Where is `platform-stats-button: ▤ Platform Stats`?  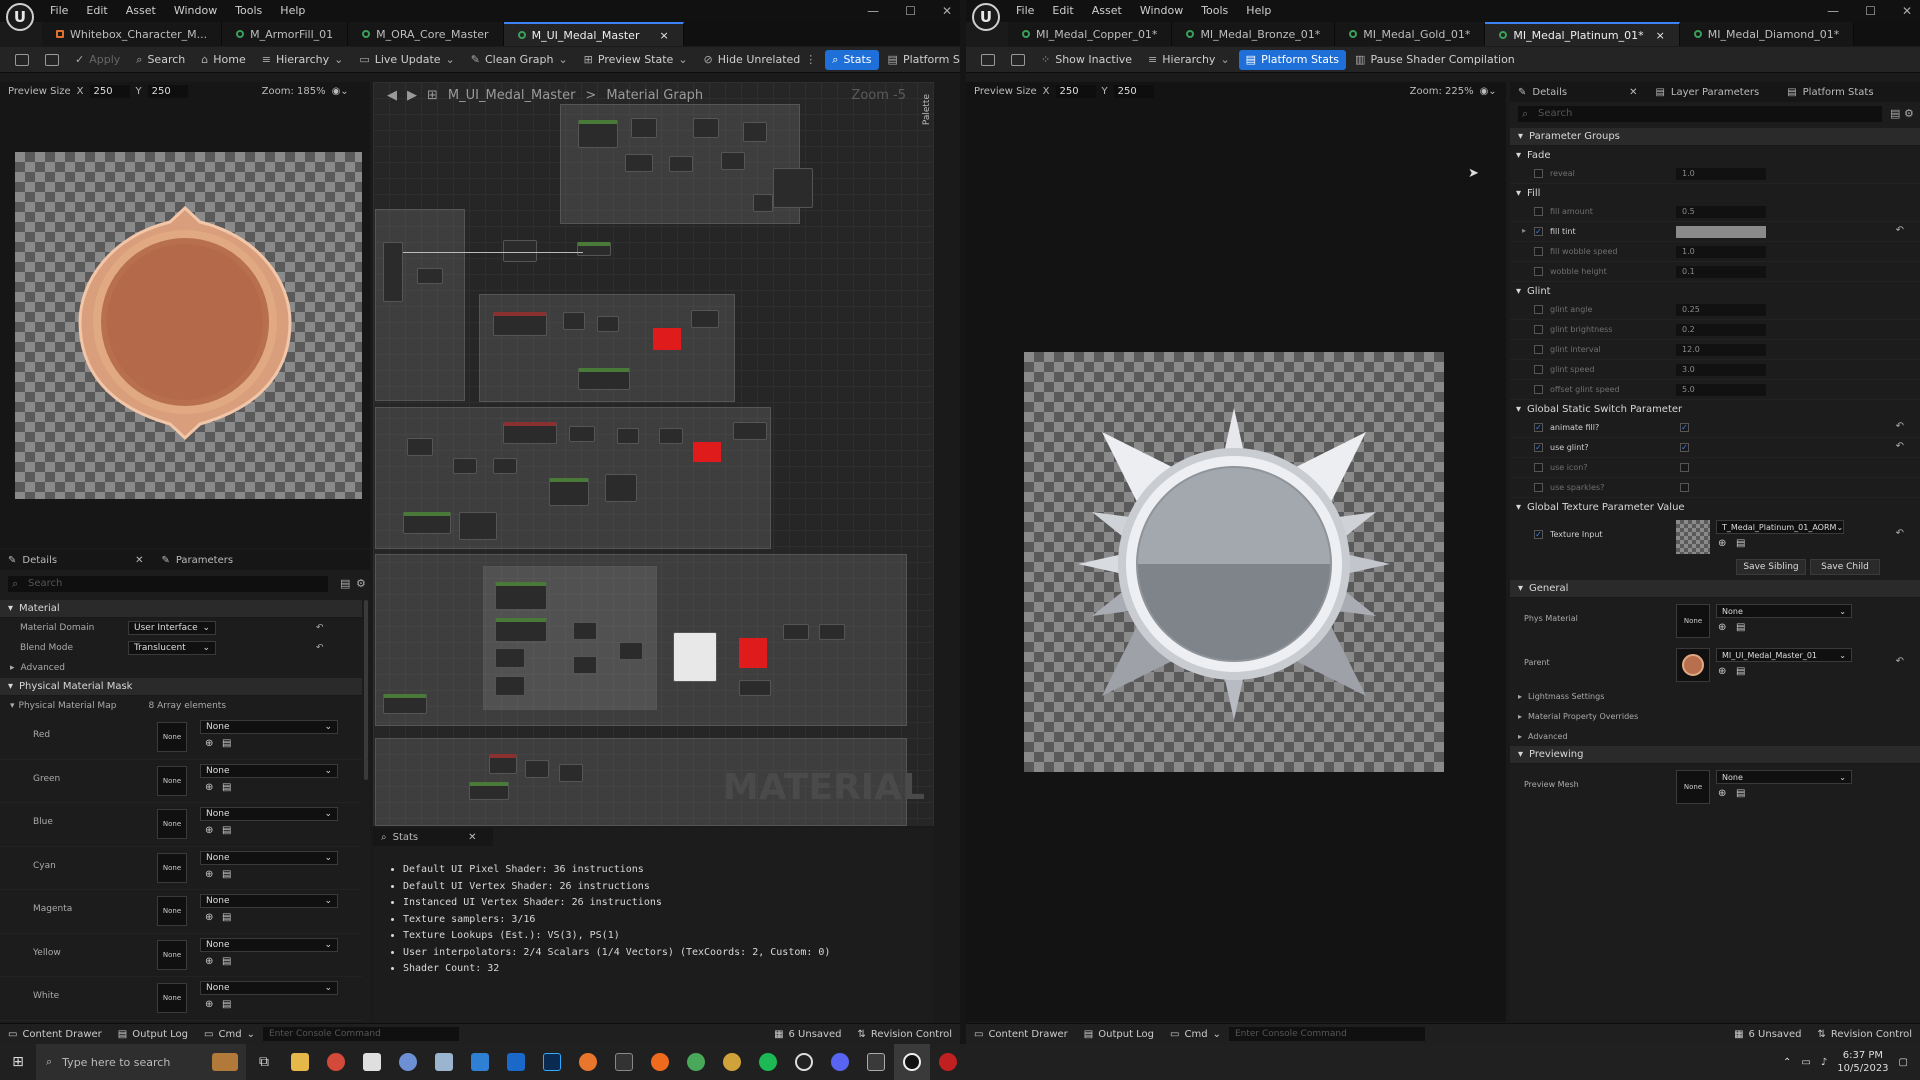
platform-stats-button: ▤ Platform Stats is located at coordinates (1292, 59).